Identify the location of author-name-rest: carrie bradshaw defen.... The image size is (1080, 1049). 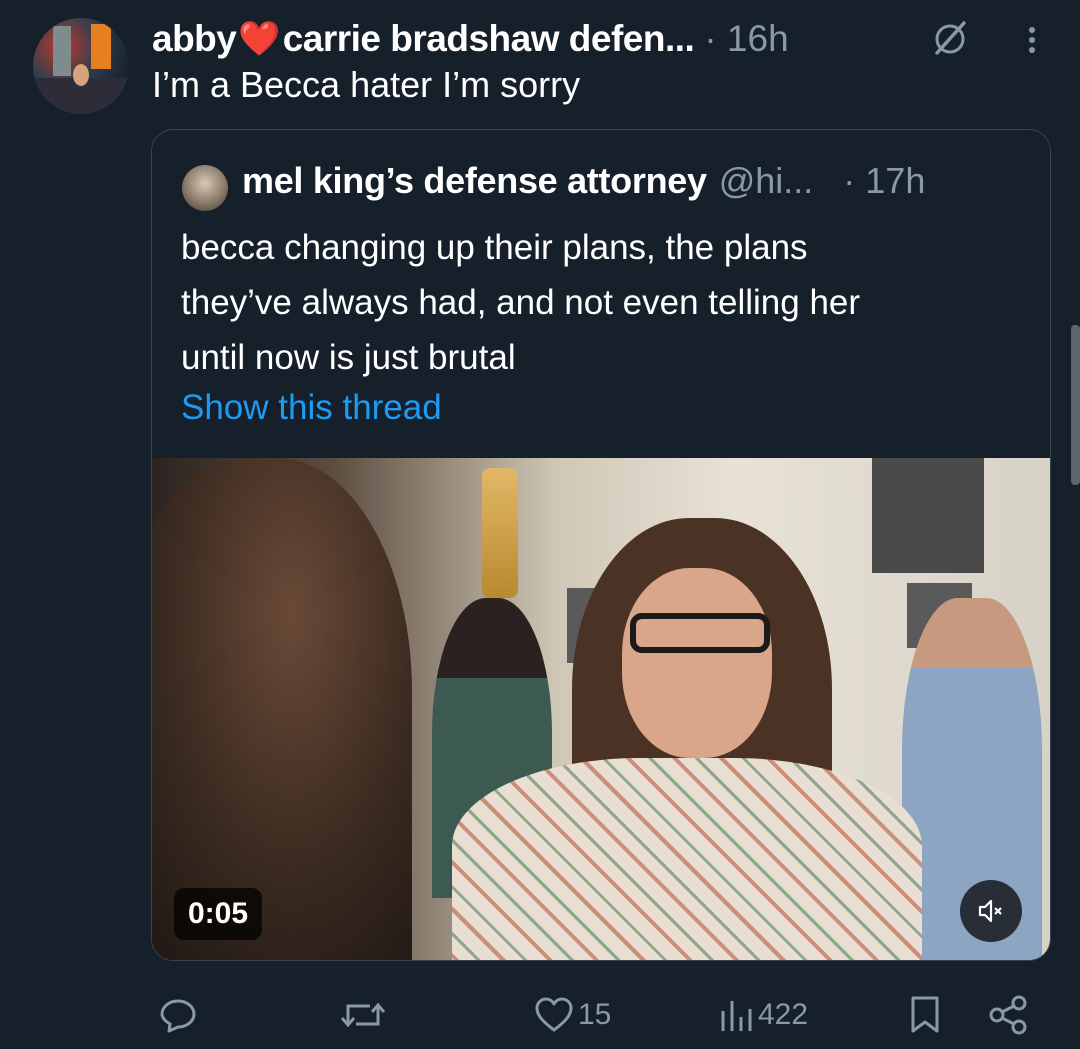
(489, 39).